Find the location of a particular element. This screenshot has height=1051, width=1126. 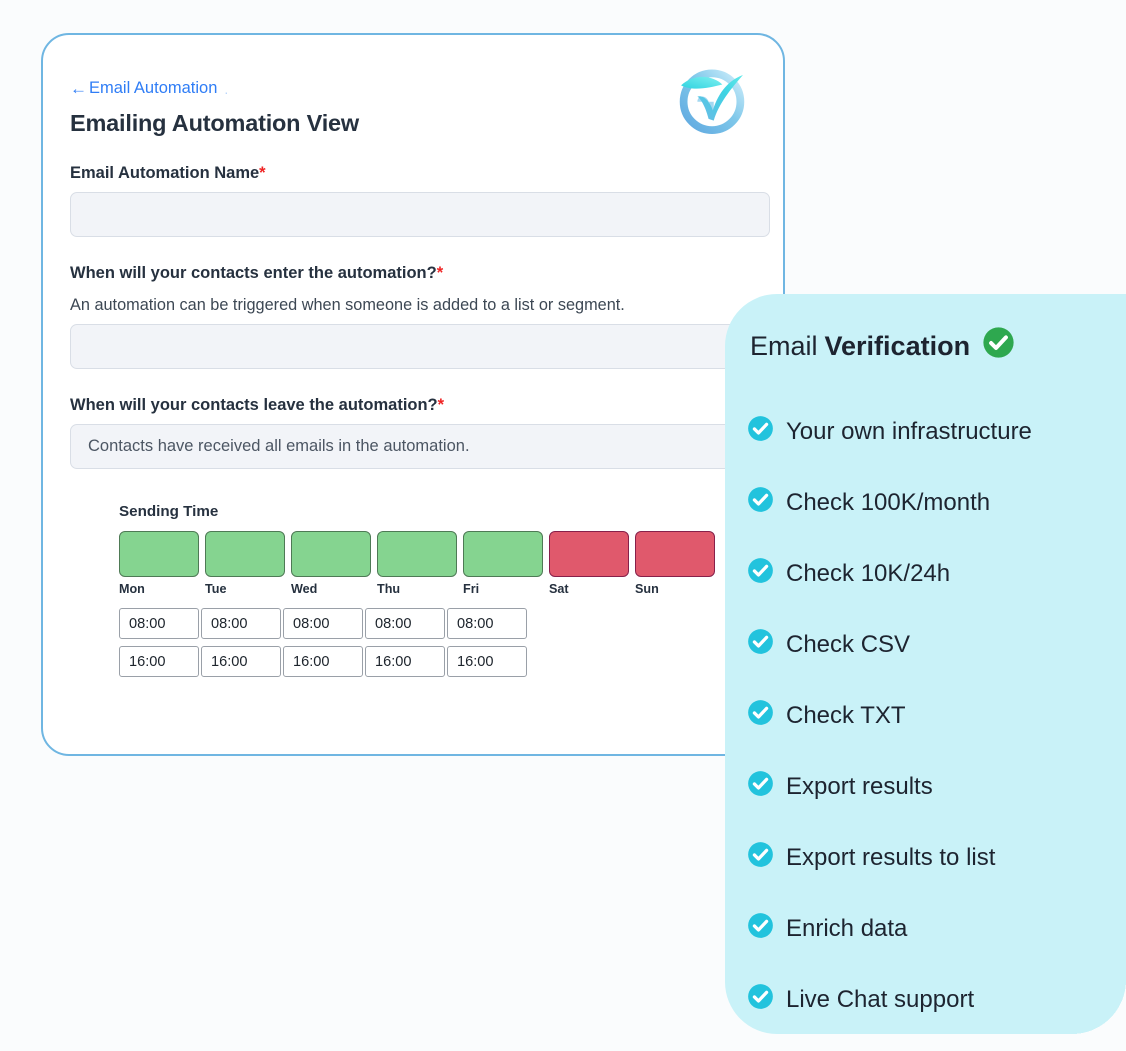

day-label-thu: Thu is located at coordinates (389, 589).